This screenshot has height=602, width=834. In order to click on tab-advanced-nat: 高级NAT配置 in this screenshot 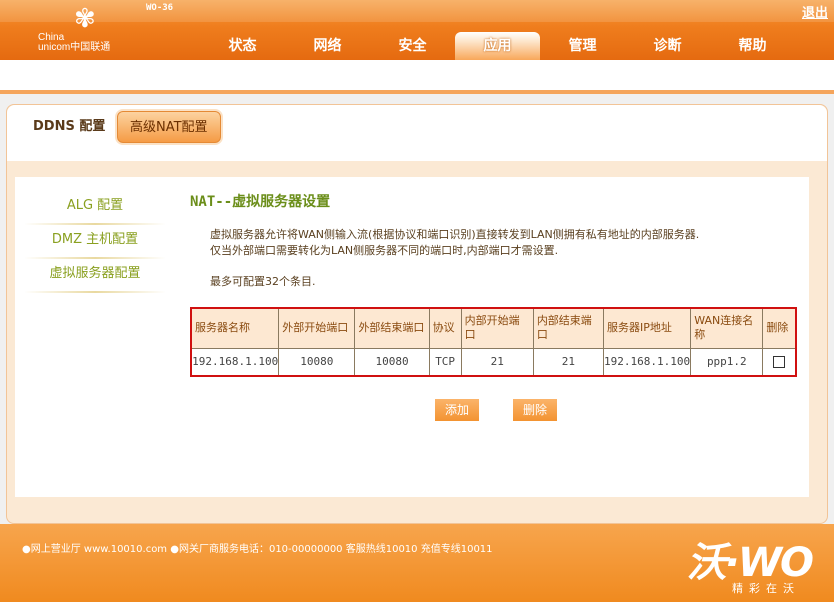, I will do `click(169, 127)`.